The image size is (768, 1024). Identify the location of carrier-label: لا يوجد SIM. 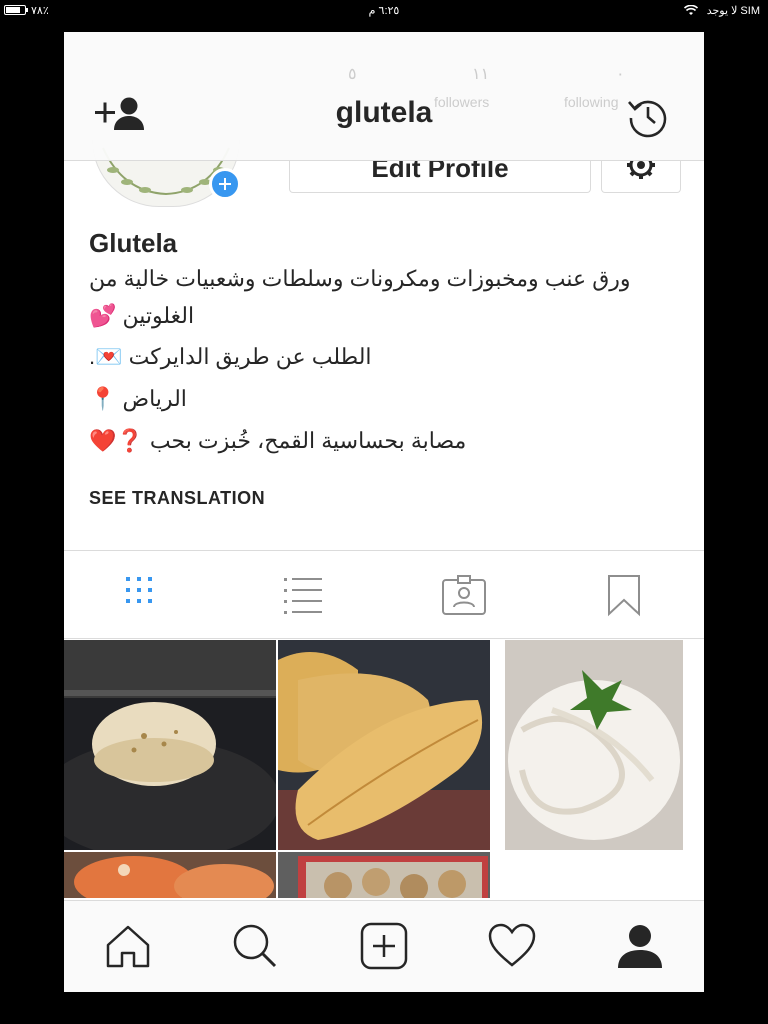
(733, 11).